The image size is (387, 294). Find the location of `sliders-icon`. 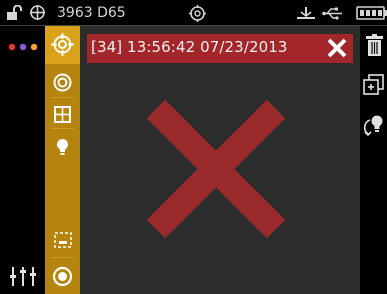

sliders-icon is located at coordinates (23, 276).